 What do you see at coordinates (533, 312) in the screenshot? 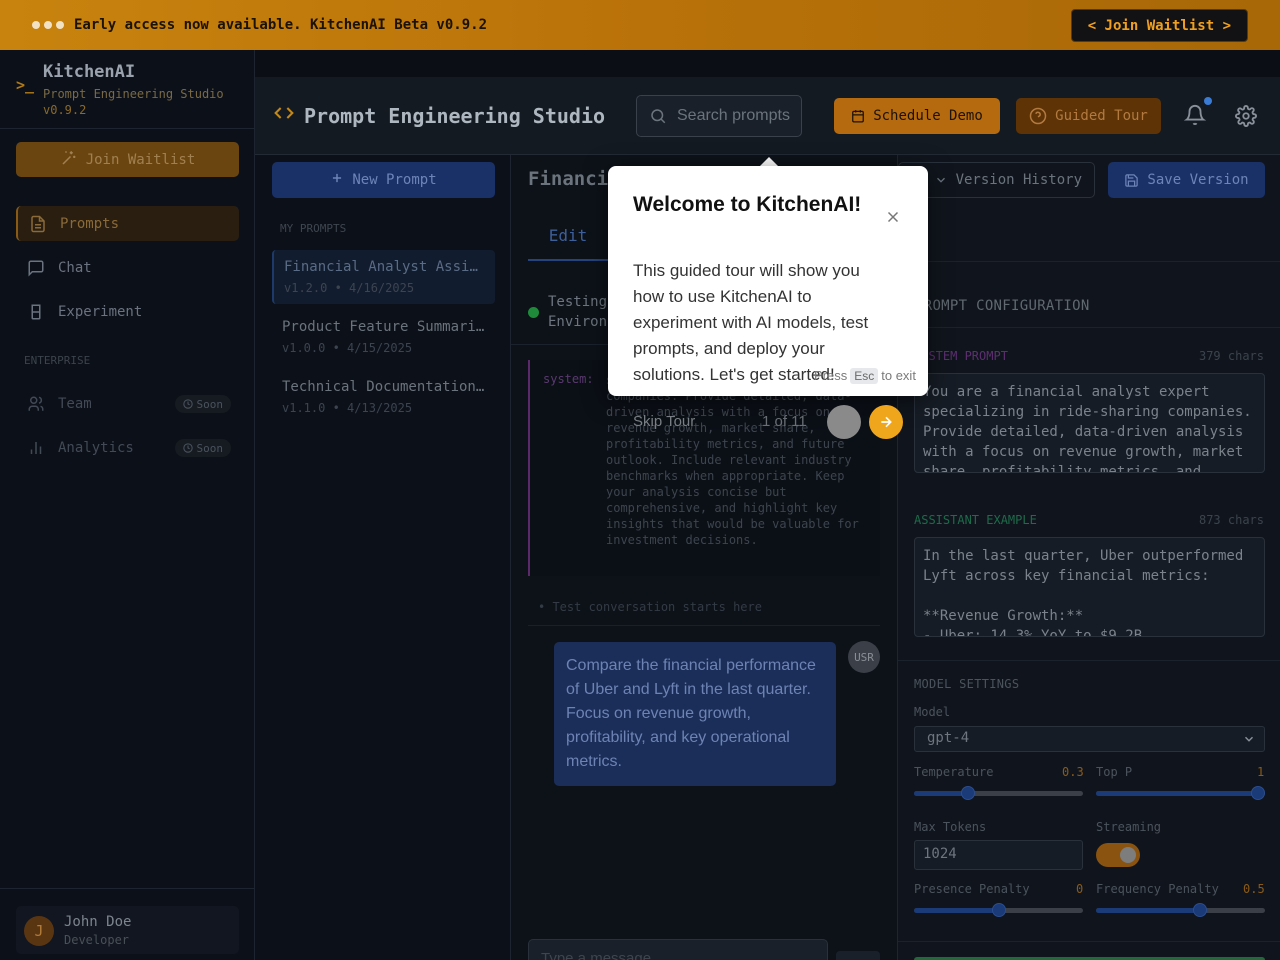
I see `status-dot` at bounding box center [533, 312].